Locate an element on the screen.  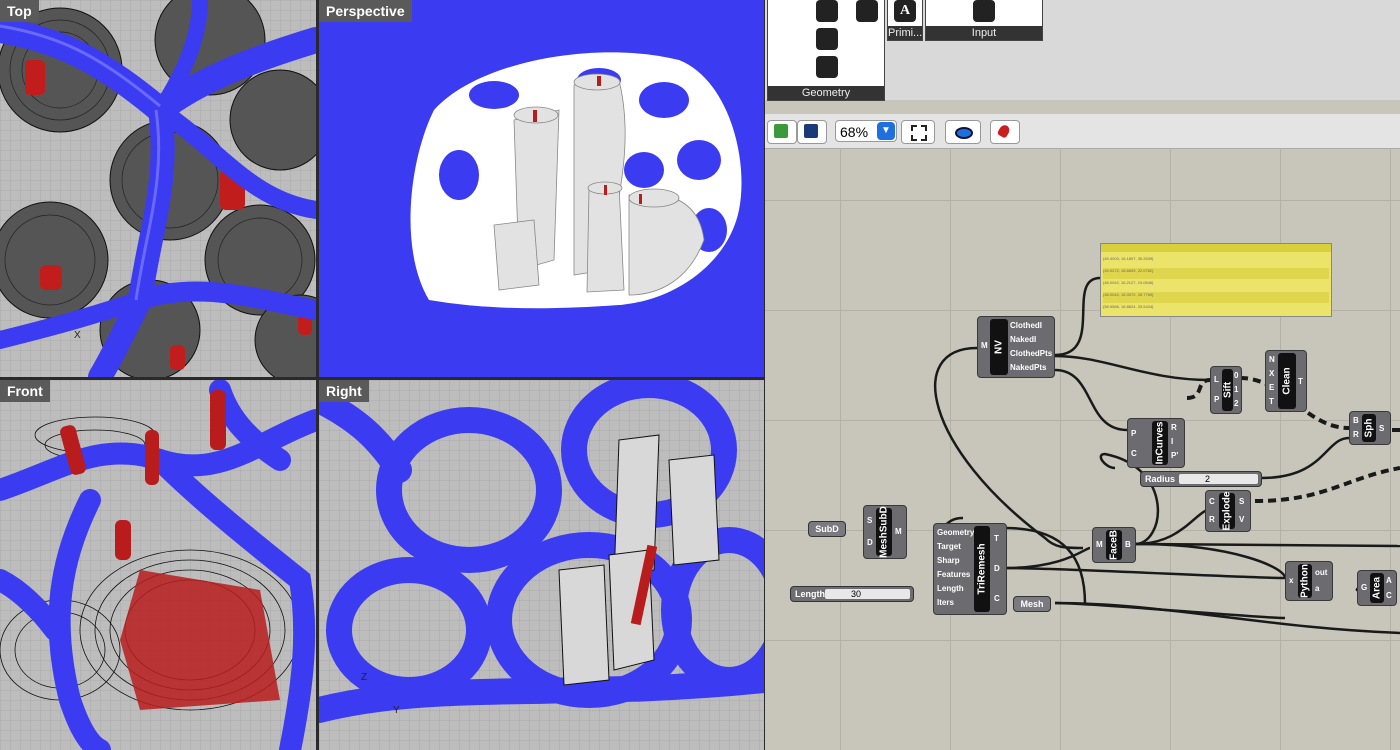
zoom-dropdown-icon: ▼ is located at coordinates (886, 131).